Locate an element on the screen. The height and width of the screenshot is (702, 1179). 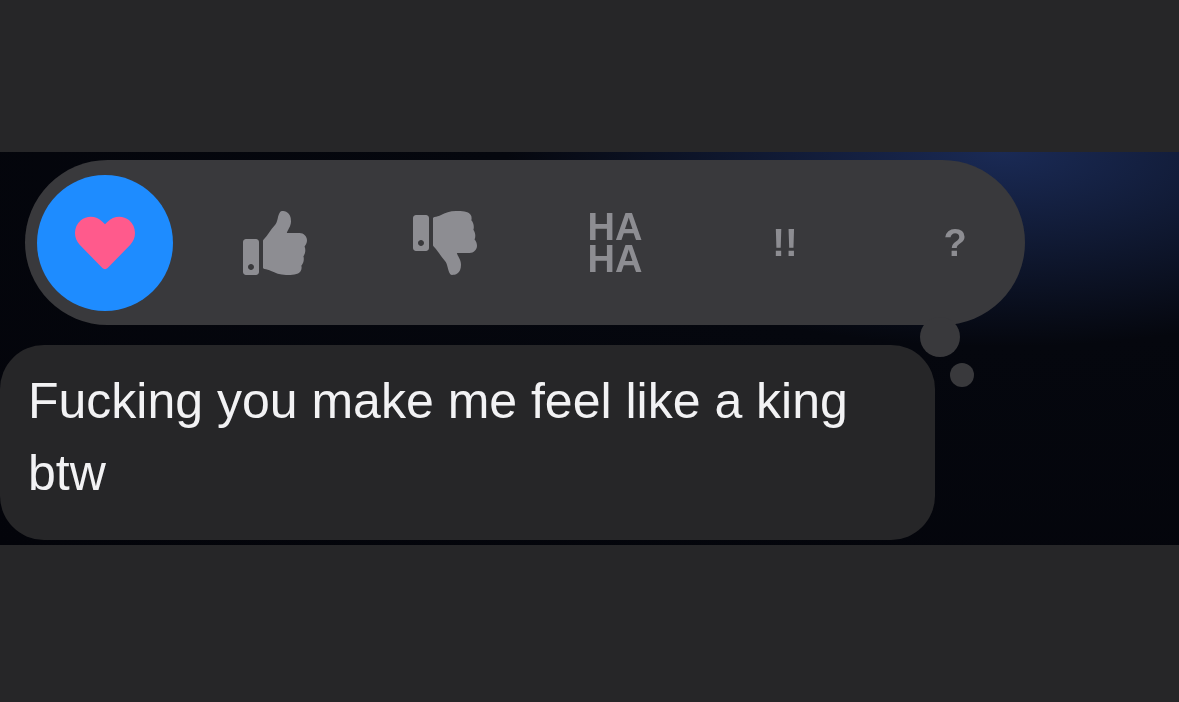
reaction-button: ? is located at coordinates (955, 242).